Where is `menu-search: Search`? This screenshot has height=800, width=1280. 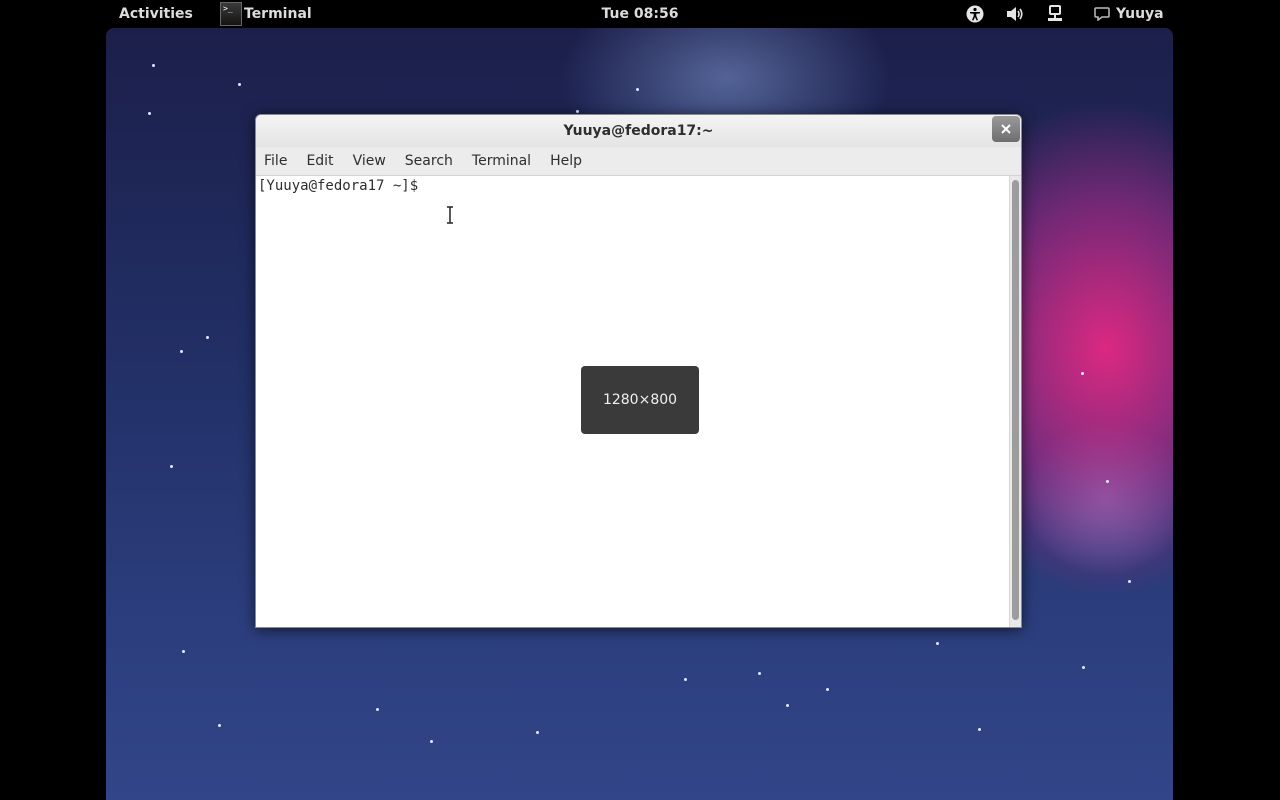
menu-search: Search is located at coordinates (429, 161).